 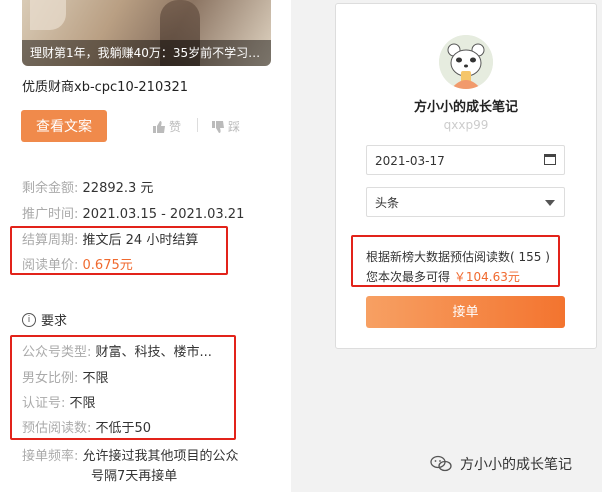 I want to click on estimate-highlight, so click(x=455, y=261).